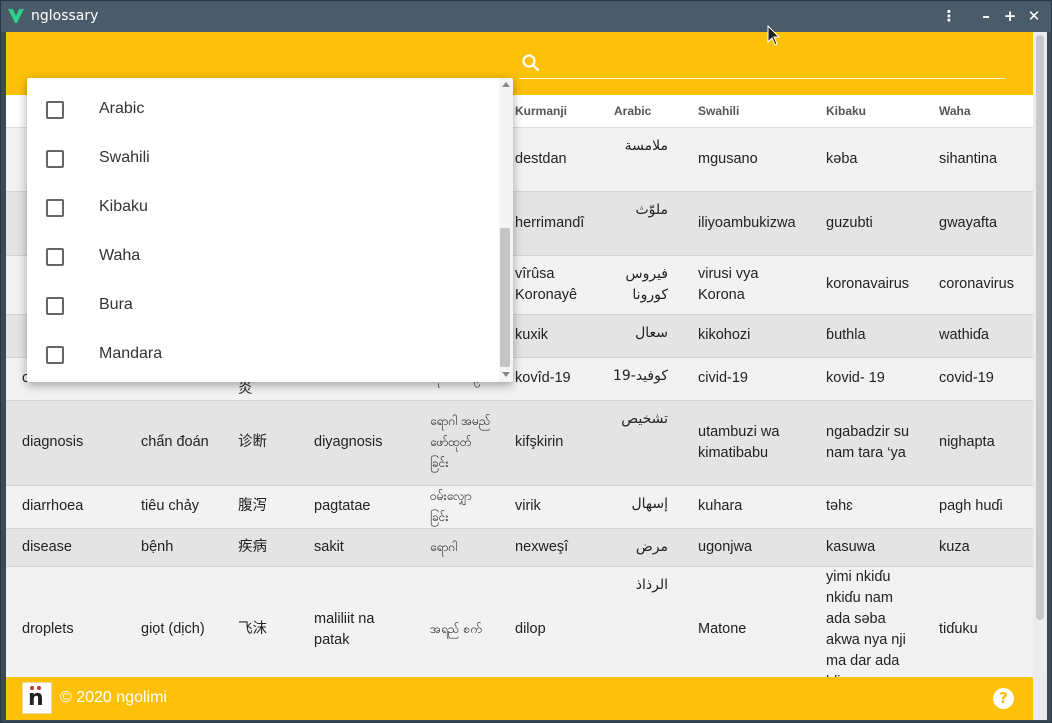  What do you see at coordinates (456, 507) in the screenshot?
I see `table-cell: ဝမ်းလျှော ခြင်း` at bounding box center [456, 507].